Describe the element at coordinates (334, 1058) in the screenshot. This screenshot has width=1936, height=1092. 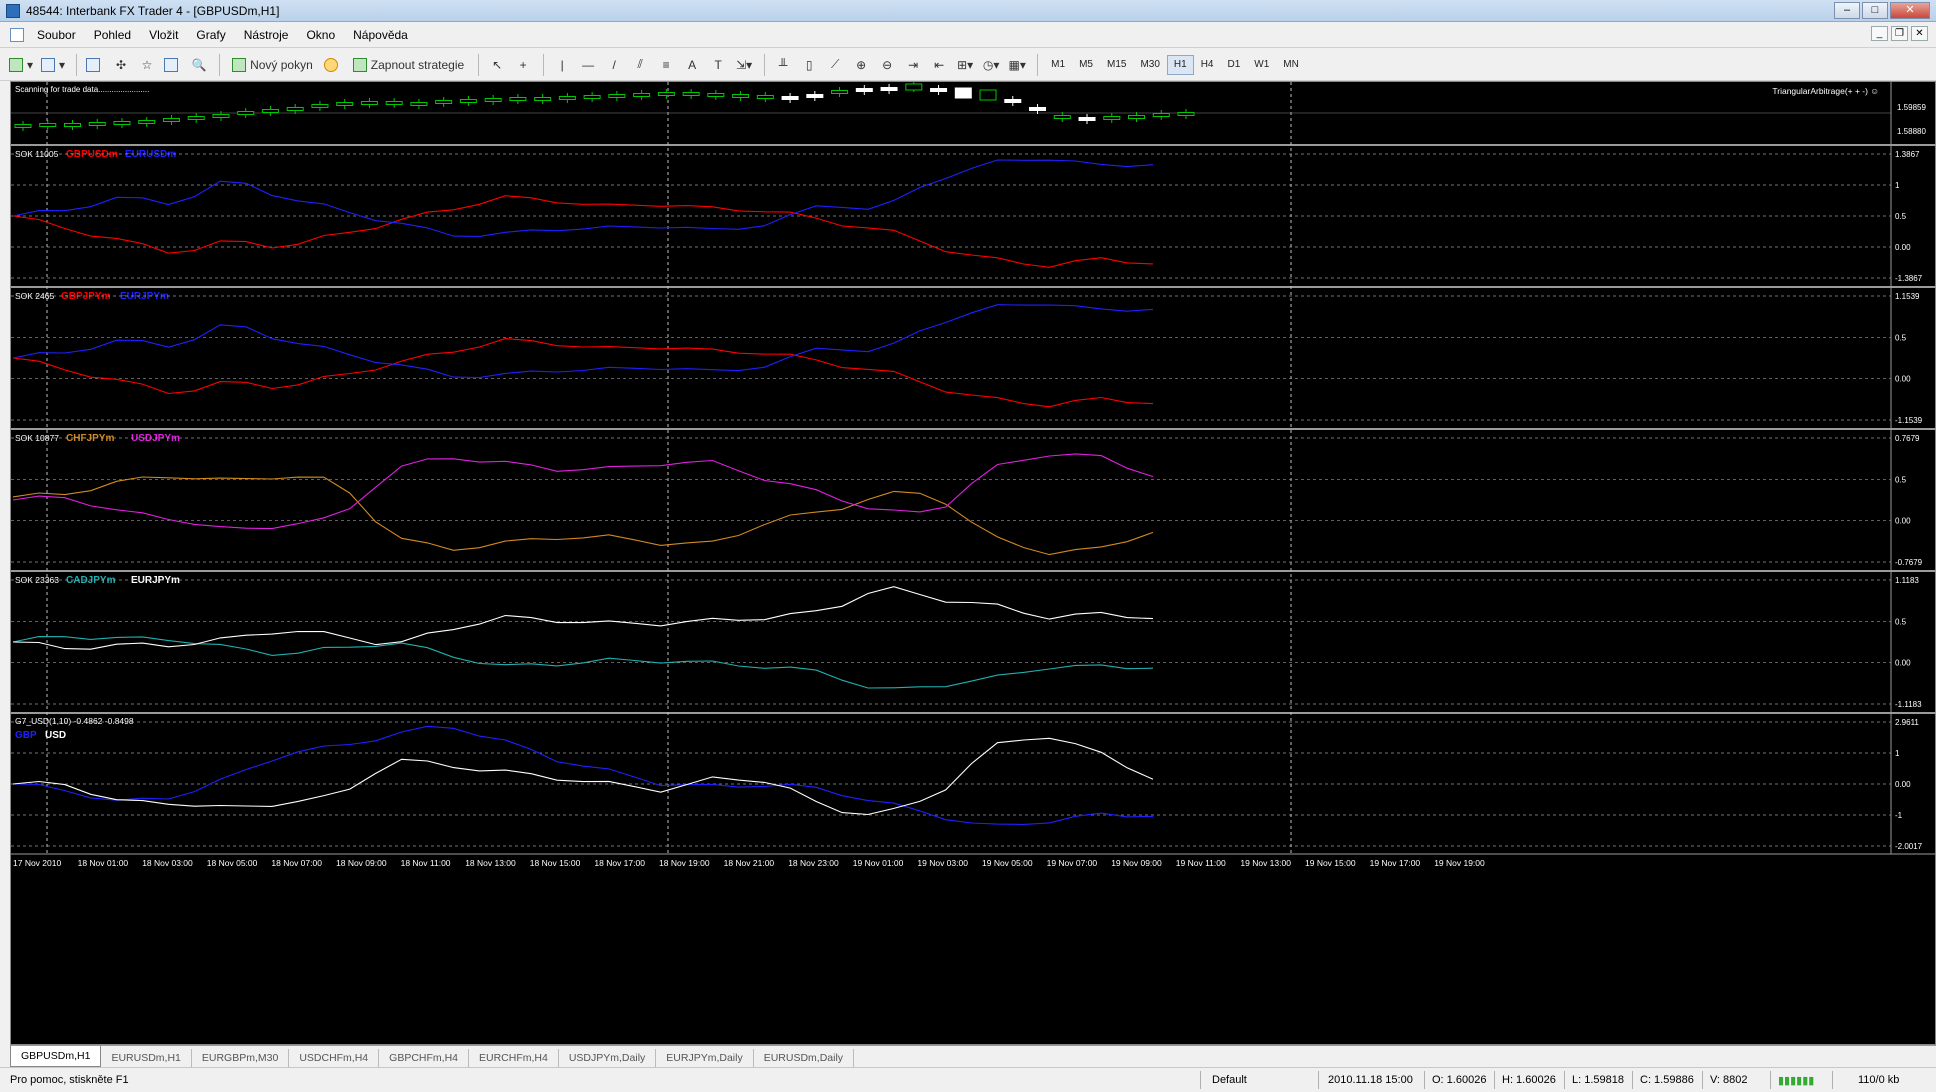
I see `chart-tab: USDCHFm,H4` at that location.